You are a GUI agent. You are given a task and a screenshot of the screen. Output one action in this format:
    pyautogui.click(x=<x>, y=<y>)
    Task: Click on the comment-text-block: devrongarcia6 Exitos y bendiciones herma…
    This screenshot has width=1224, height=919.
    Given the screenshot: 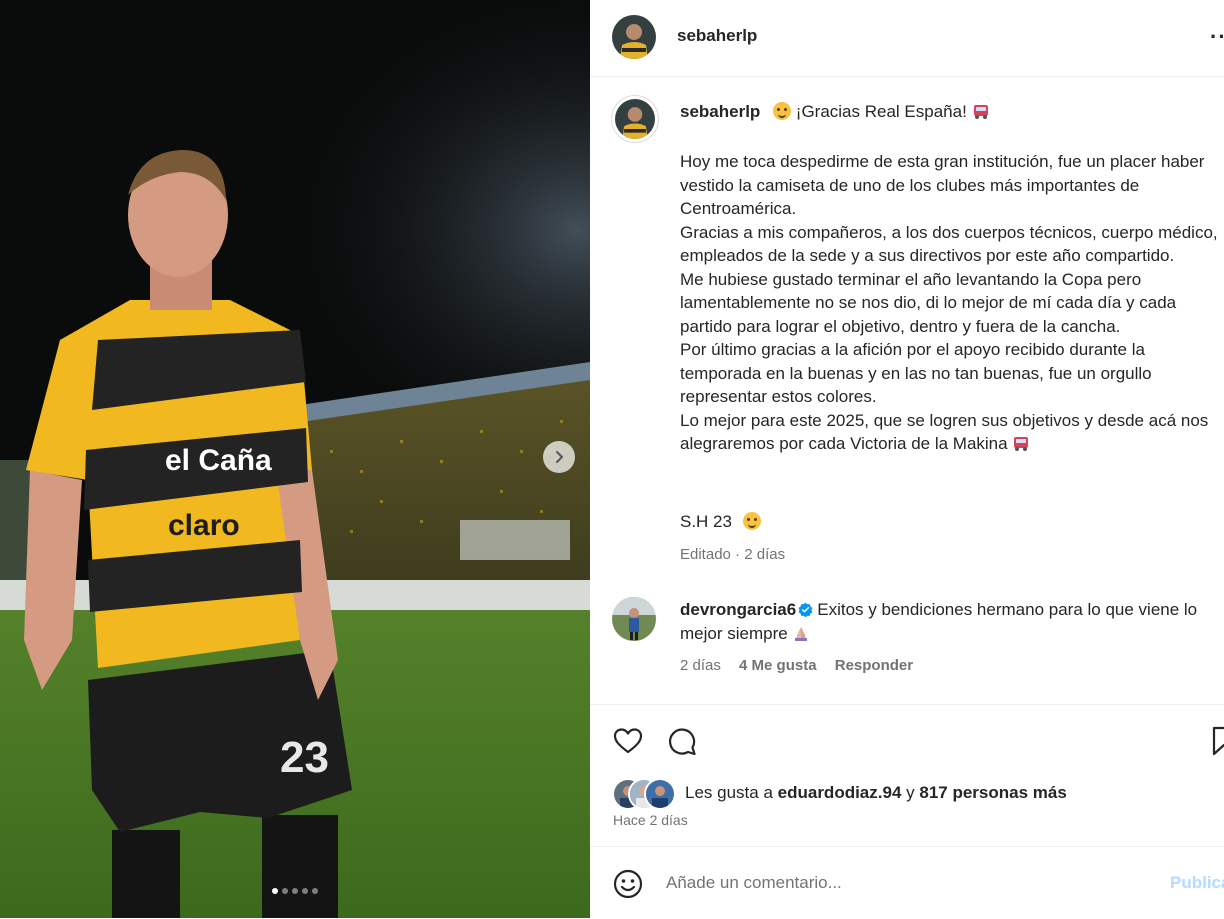 What is the action you would take?
    pyautogui.click(x=940, y=622)
    